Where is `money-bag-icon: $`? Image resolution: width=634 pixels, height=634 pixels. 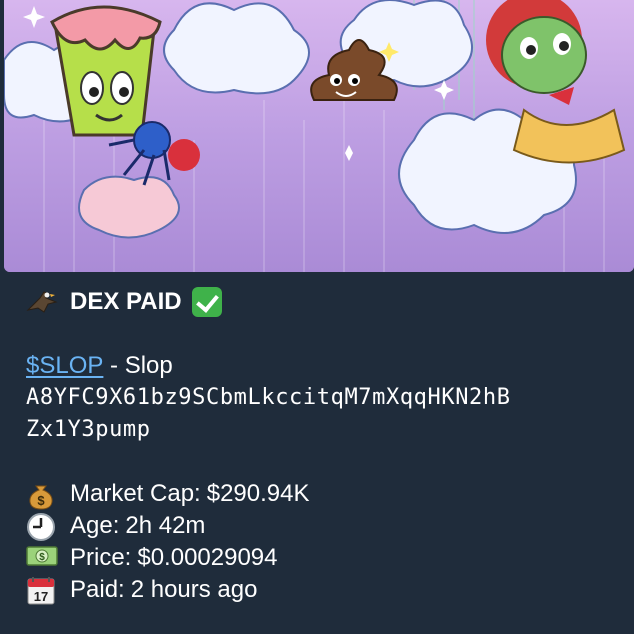 money-bag-icon: $ is located at coordinates (41, 495).